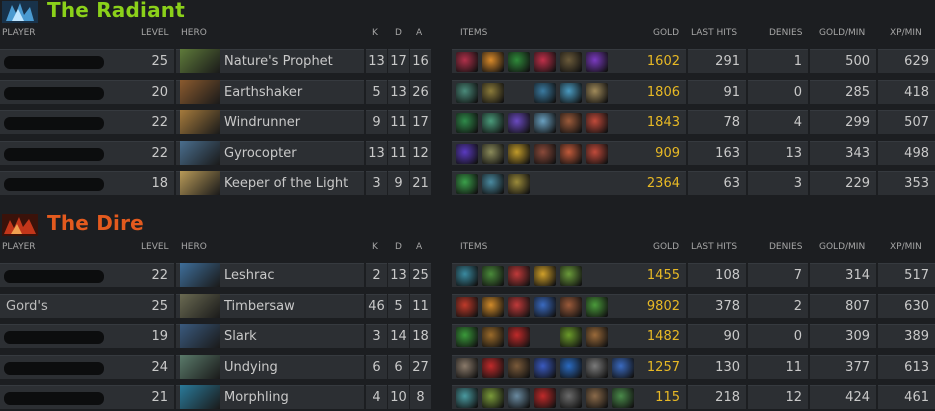  I want to click on assists: 26, so click(420, 92).